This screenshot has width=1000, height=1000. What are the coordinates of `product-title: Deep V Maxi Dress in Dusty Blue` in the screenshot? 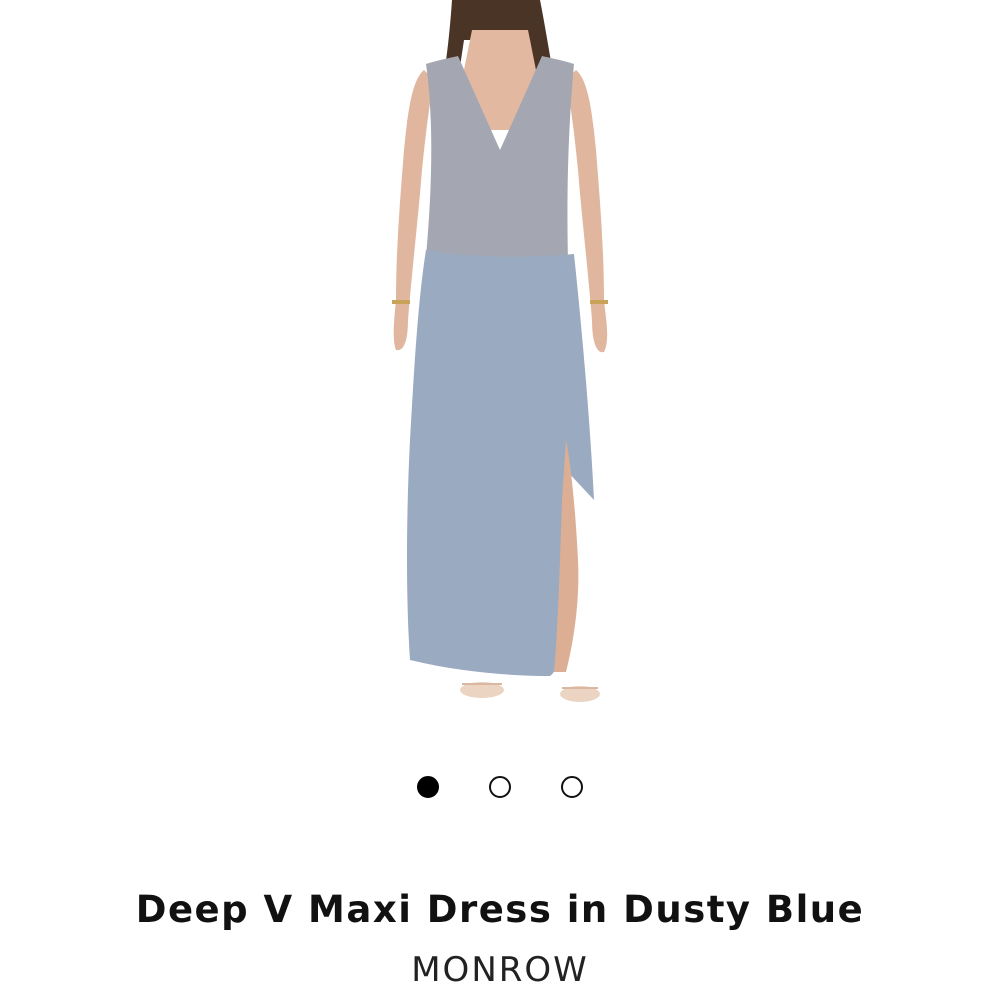 It's located at (500, 909).